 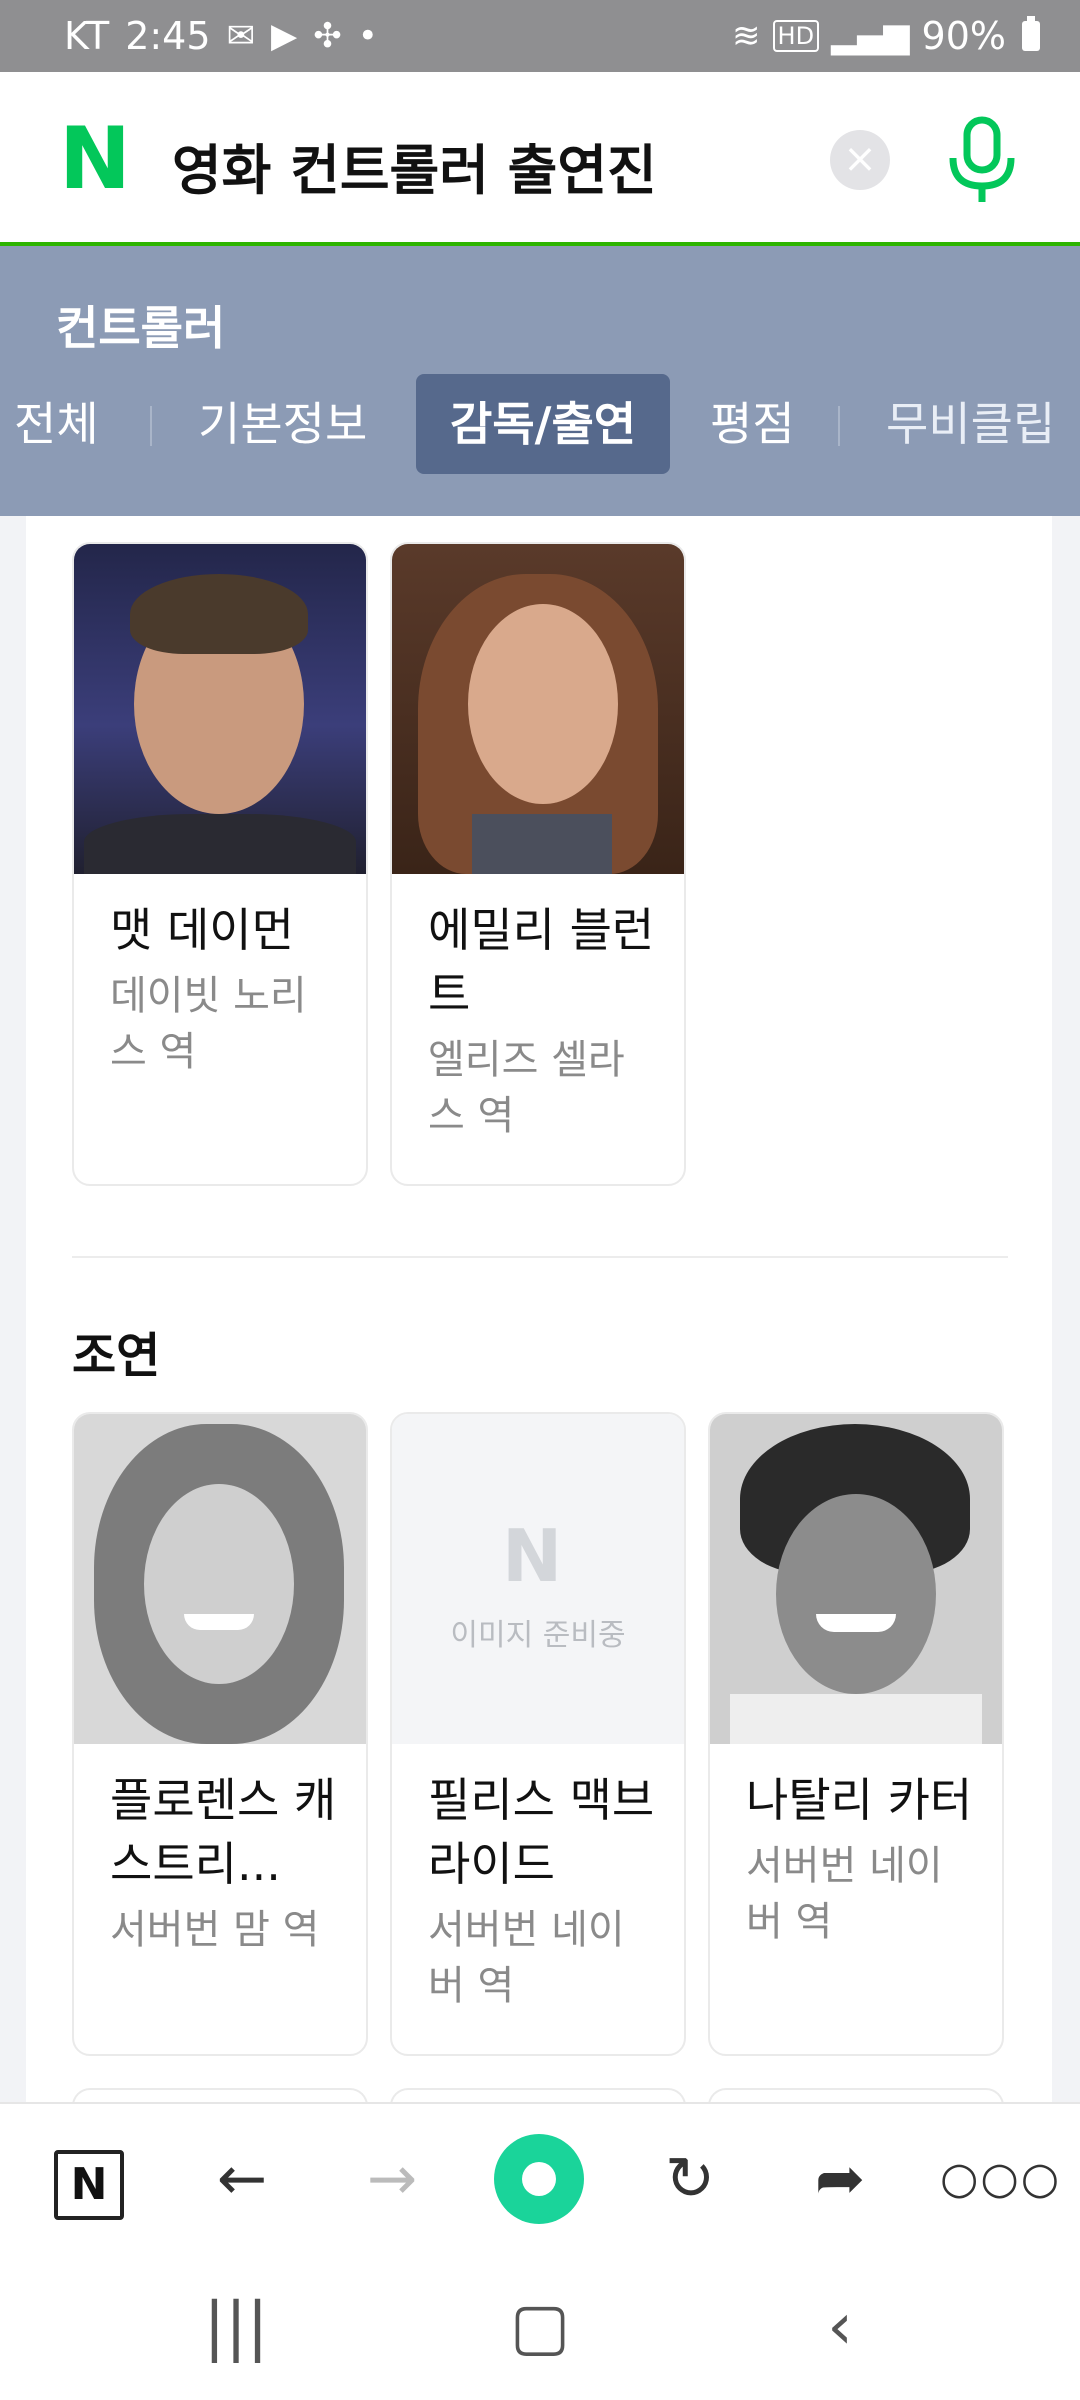 What do you see at coordinates (746, 36) in the screenshot?
I see `wifi-icon: ≋` at bounding box center [746, 36].